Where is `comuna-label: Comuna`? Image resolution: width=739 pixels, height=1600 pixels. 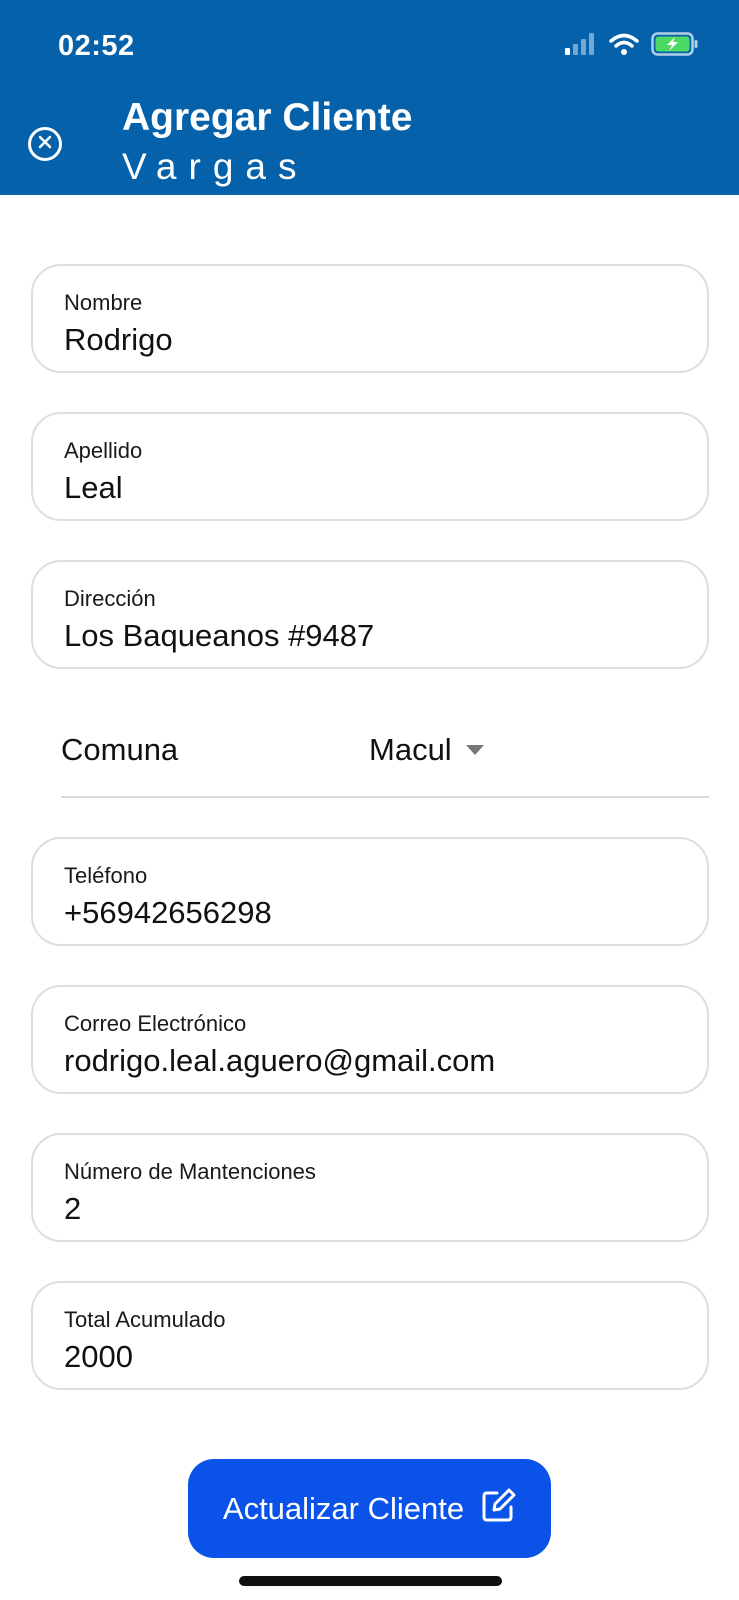
comuna-label: Comuna is located at coordinates (120, 749).